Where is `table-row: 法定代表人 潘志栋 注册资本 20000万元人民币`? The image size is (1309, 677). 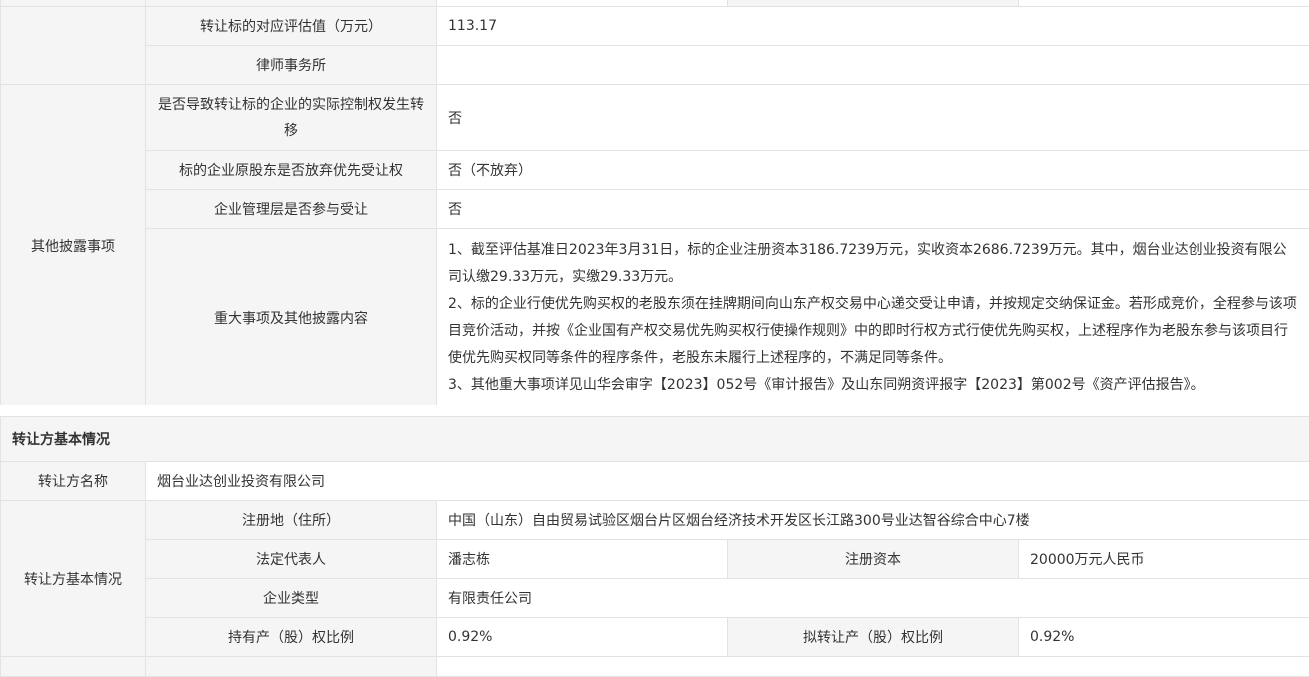 table-row: 法定代表人 潘志栋 注册资本 20000万元人民币 is located at coordinates (655, 559).